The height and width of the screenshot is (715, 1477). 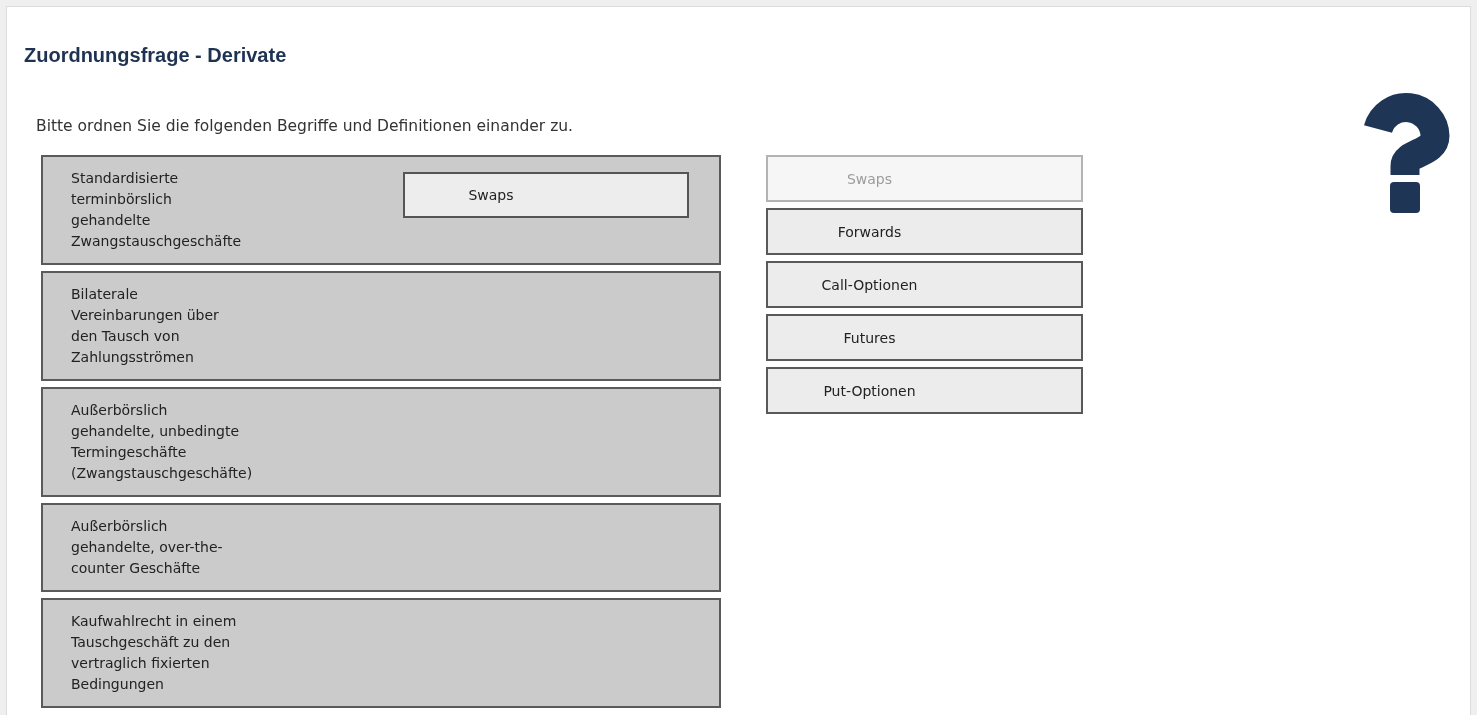 What do you see at coordinates (924, 337) in the screenshot?
I see `term-card: Futures` at bounding box center [924, 337].